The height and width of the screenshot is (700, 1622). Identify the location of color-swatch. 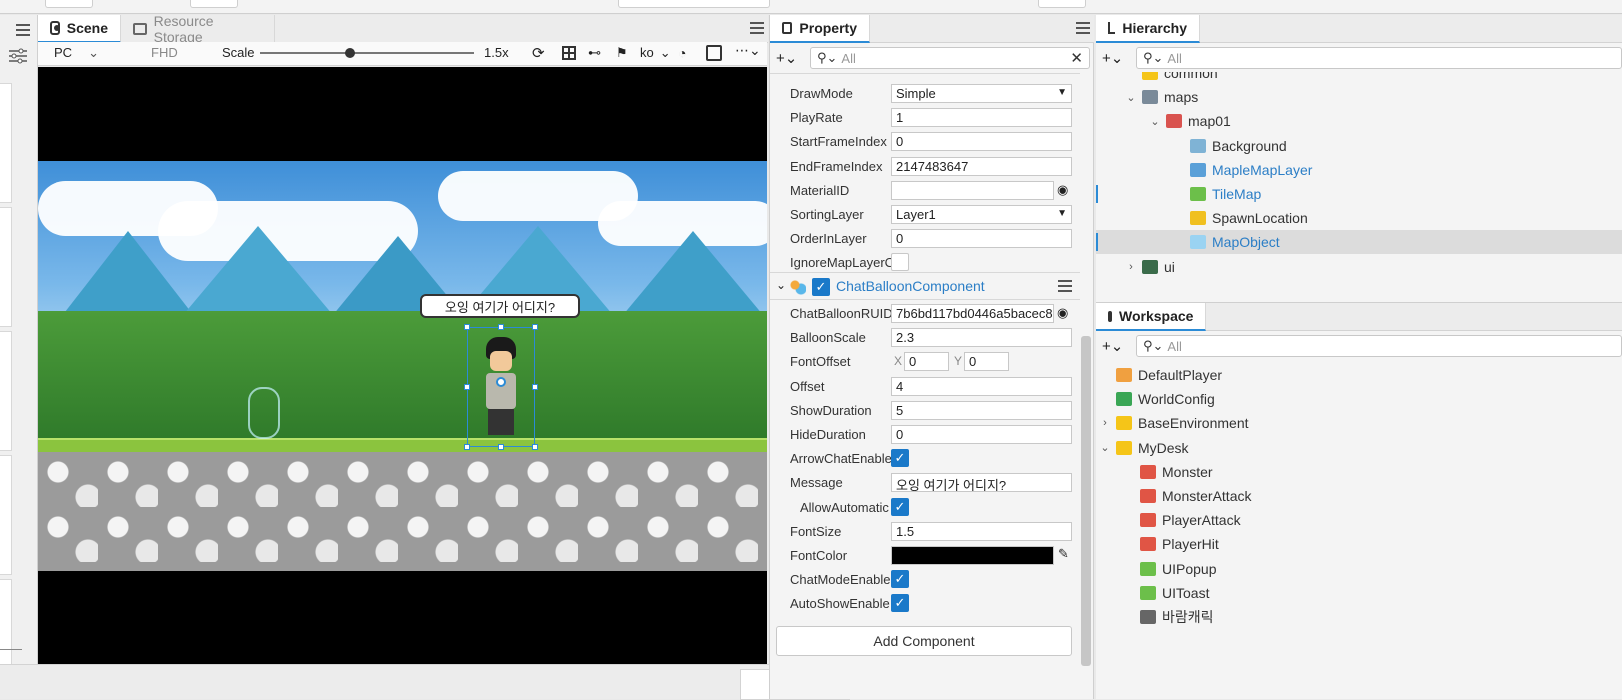
(972, 555).